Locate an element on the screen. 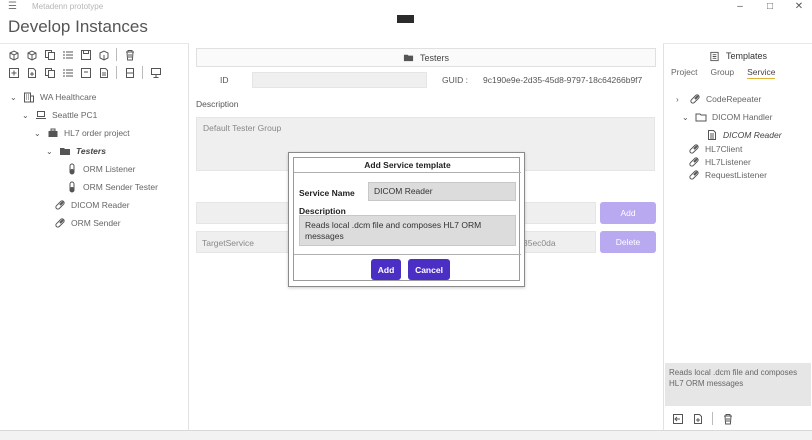 The width and height of the screenshot is (812, 440). folder-icon is located at coordinates (701, 117).